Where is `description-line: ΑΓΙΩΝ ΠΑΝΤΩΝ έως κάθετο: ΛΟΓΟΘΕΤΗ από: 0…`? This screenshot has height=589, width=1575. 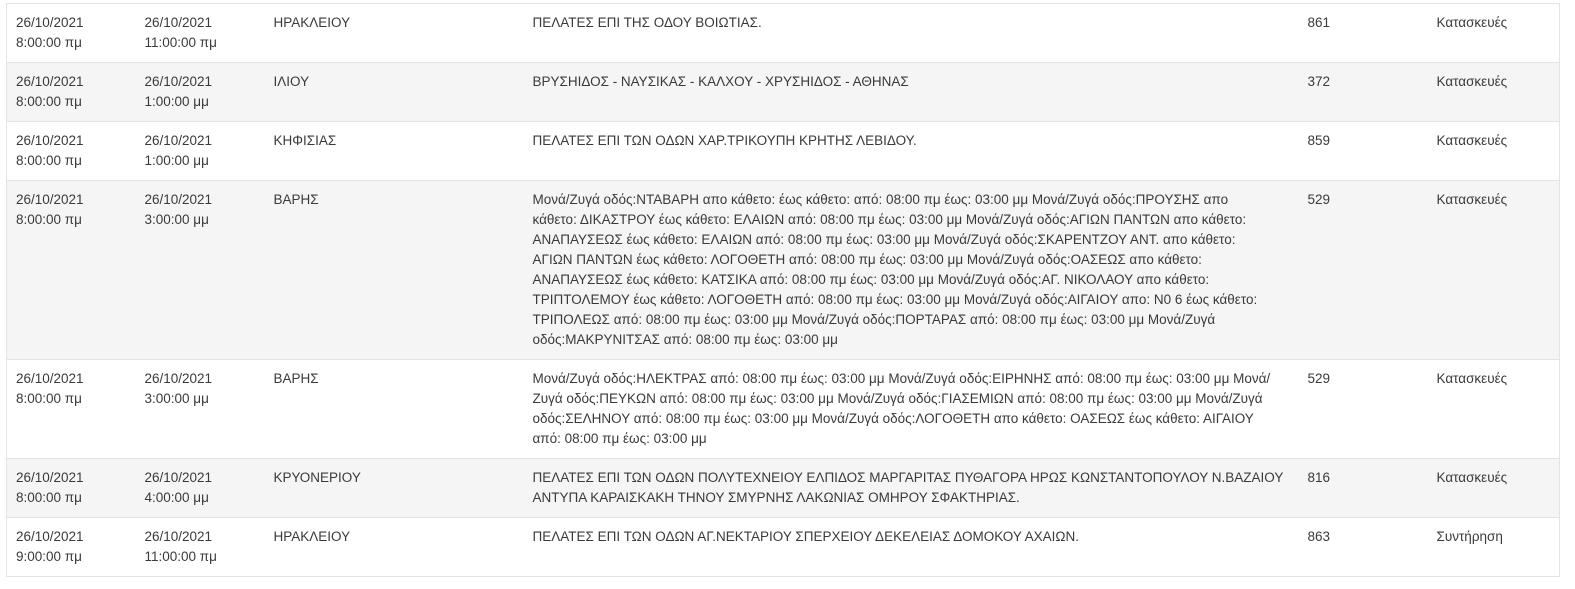
description-line: ΑΓΙΩΝ ΠΑΝΤΩΝ έως κάθετο: ΛΟΓΟΘΕΤΗ από: 0… is located at coordinates (867, 259).